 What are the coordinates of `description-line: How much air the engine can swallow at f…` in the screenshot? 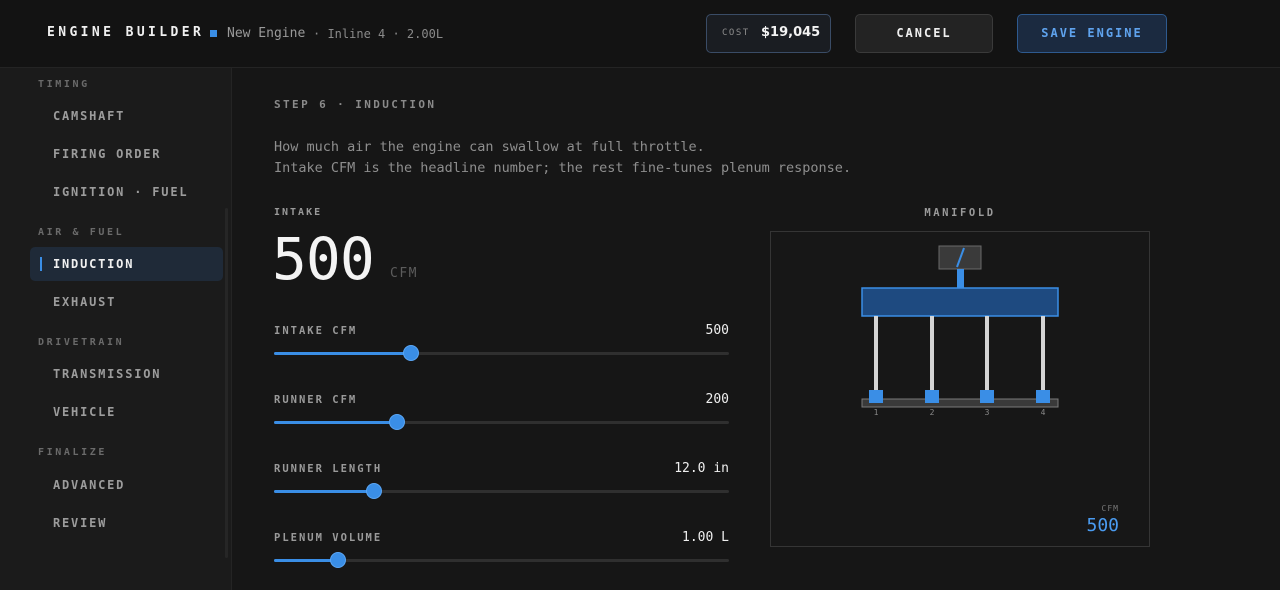 It's located at (489, 147).